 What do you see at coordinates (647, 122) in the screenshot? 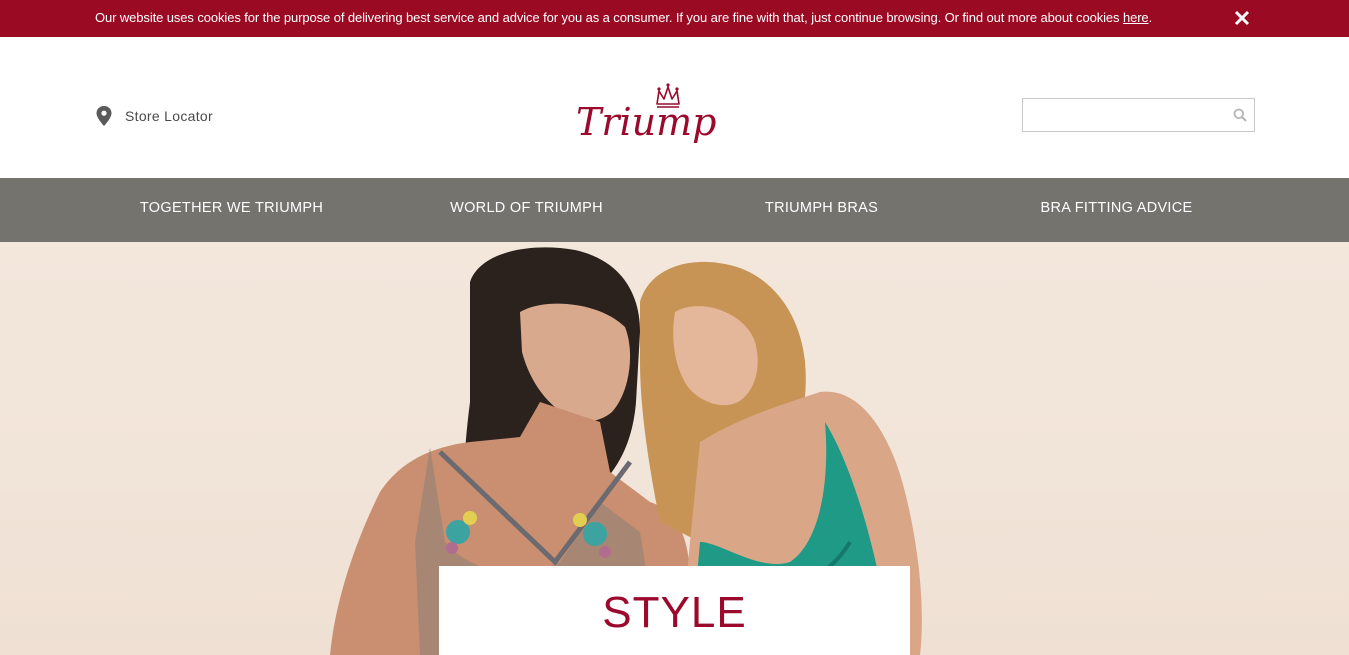
I see `svg-text: Triumph` at bounding box center [647, 122].